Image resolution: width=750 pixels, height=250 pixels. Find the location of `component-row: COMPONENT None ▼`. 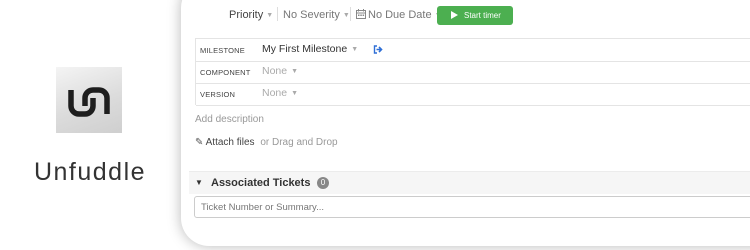

component-row: COMPONENT None ▼ is located at coordinates (473, 72).